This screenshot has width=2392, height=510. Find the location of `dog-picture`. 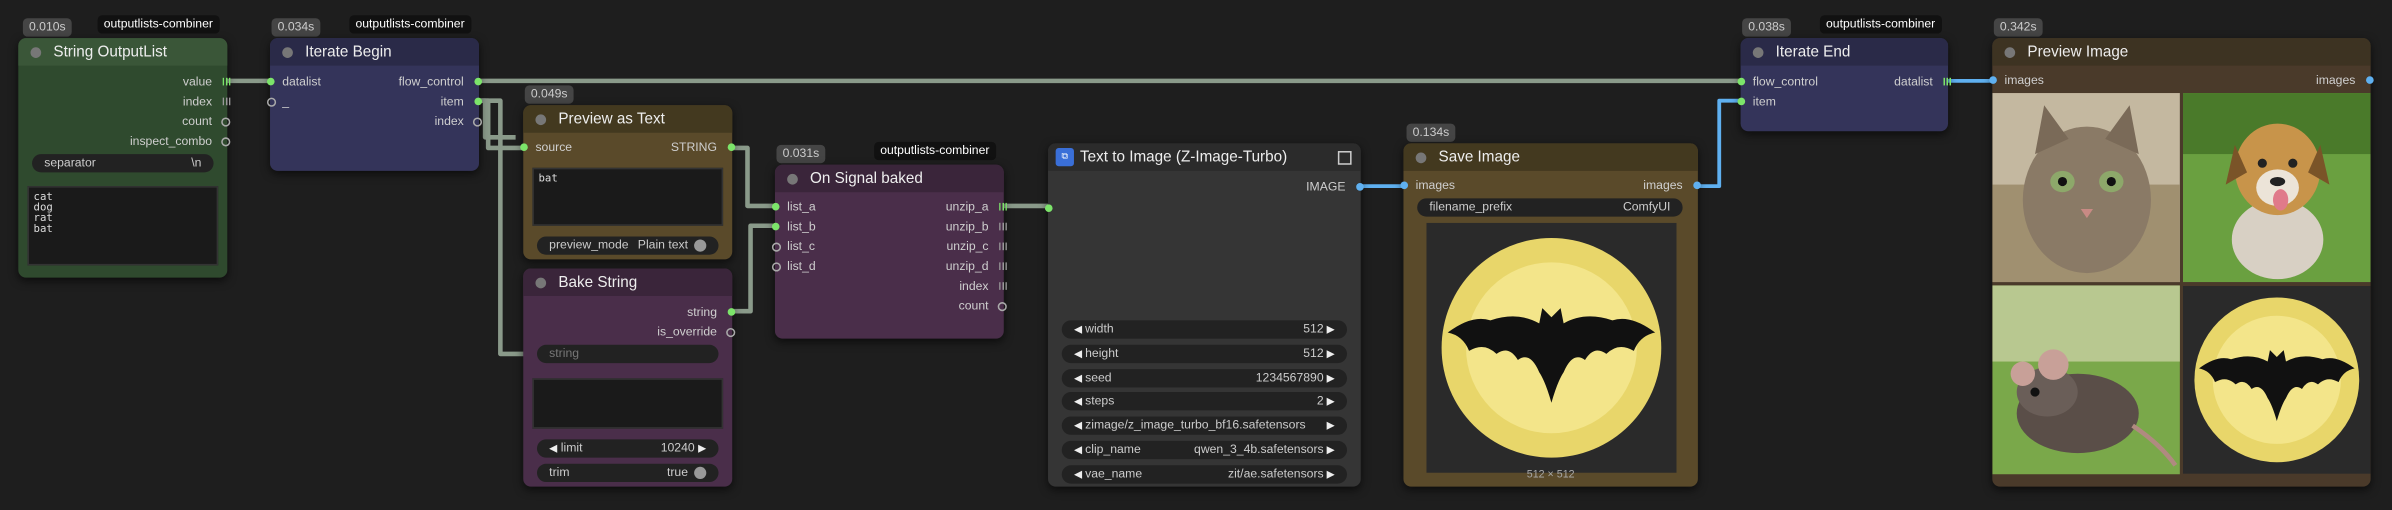

dog-picture is located at coordinates (2276, 188).